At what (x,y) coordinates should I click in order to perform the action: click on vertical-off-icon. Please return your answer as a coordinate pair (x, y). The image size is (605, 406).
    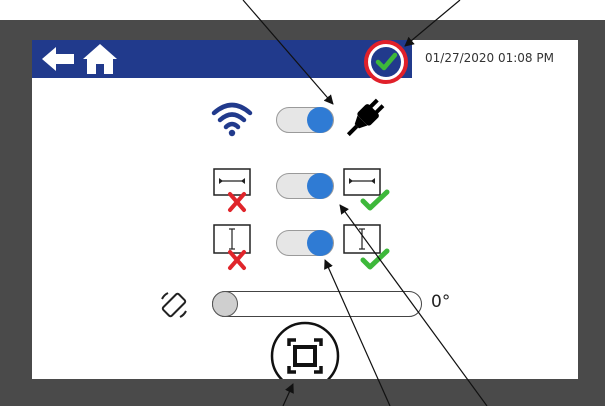
    Looking at the image, I should click on (232, 247).